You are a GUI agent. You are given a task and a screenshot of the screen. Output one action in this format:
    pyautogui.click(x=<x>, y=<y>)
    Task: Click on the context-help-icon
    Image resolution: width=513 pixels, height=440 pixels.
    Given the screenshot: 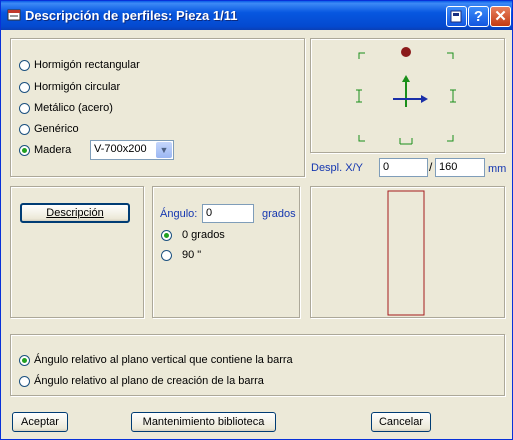 What is the action you would take?
    pyautogui.click(x=456, y=16)
    